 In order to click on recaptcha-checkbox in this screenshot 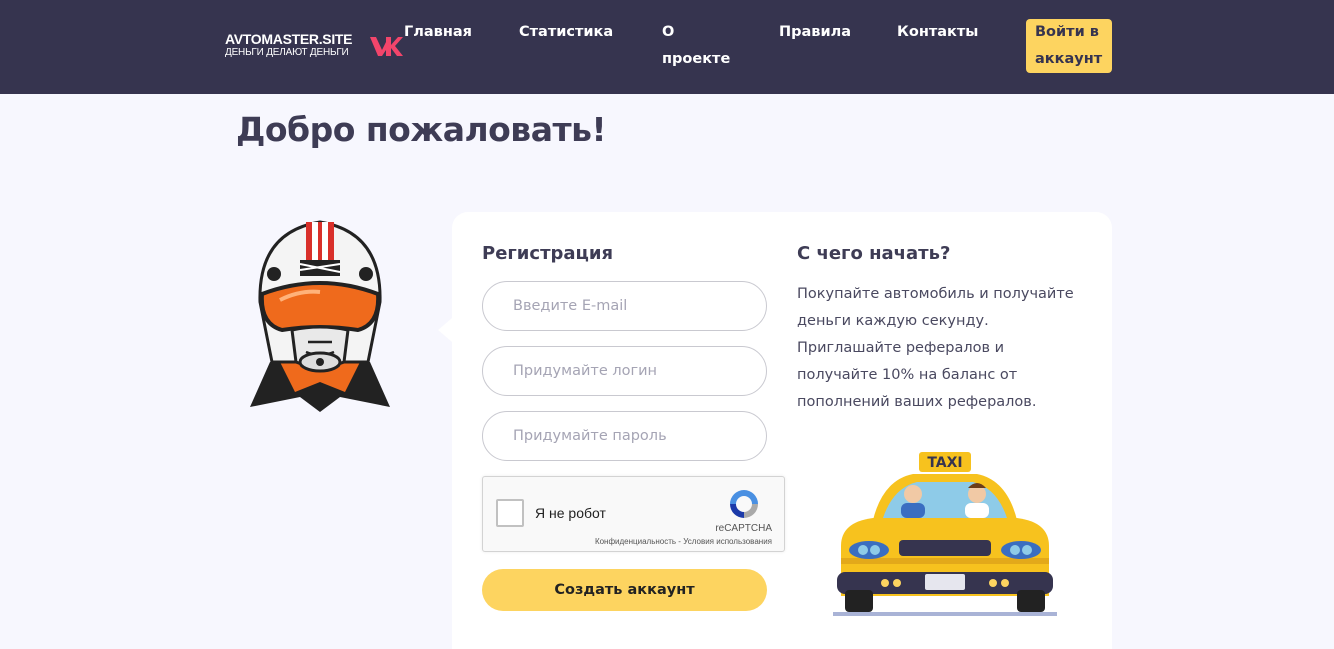, I will do `click(510, 513)`.